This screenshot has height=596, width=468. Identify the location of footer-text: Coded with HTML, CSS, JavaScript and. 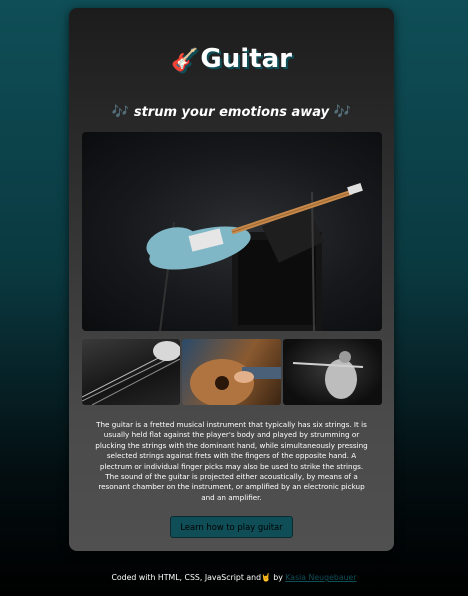
(186, 577).